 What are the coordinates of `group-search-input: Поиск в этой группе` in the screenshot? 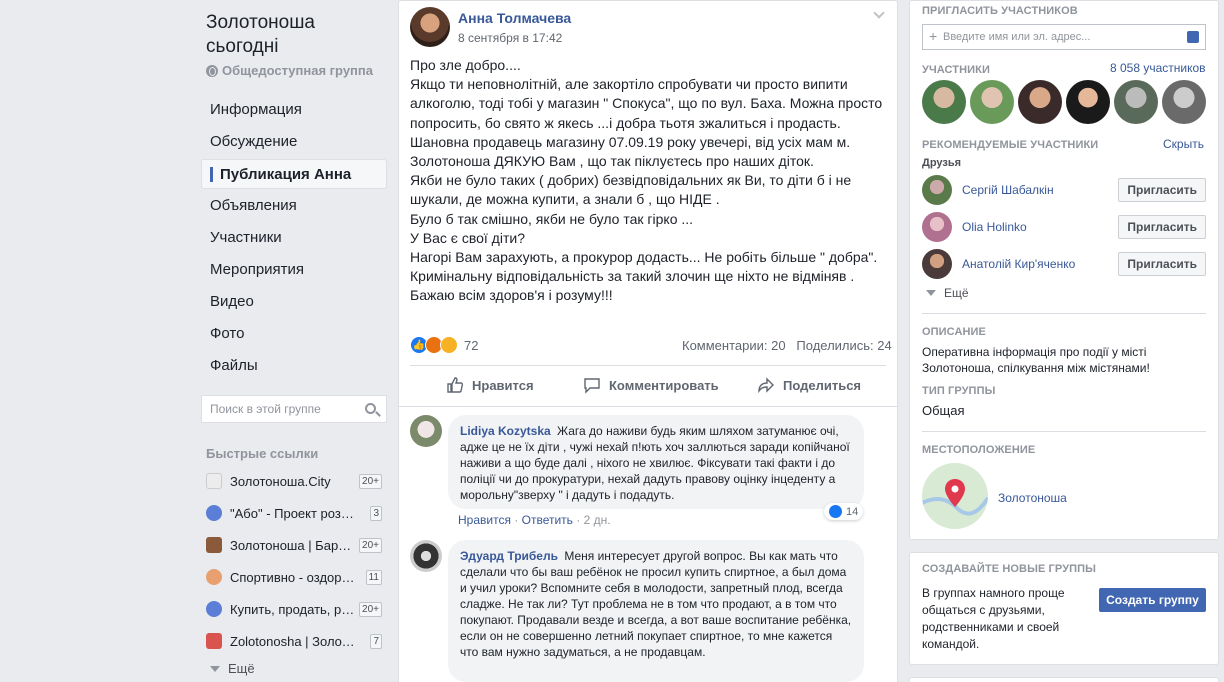 It's located at (294, 409).